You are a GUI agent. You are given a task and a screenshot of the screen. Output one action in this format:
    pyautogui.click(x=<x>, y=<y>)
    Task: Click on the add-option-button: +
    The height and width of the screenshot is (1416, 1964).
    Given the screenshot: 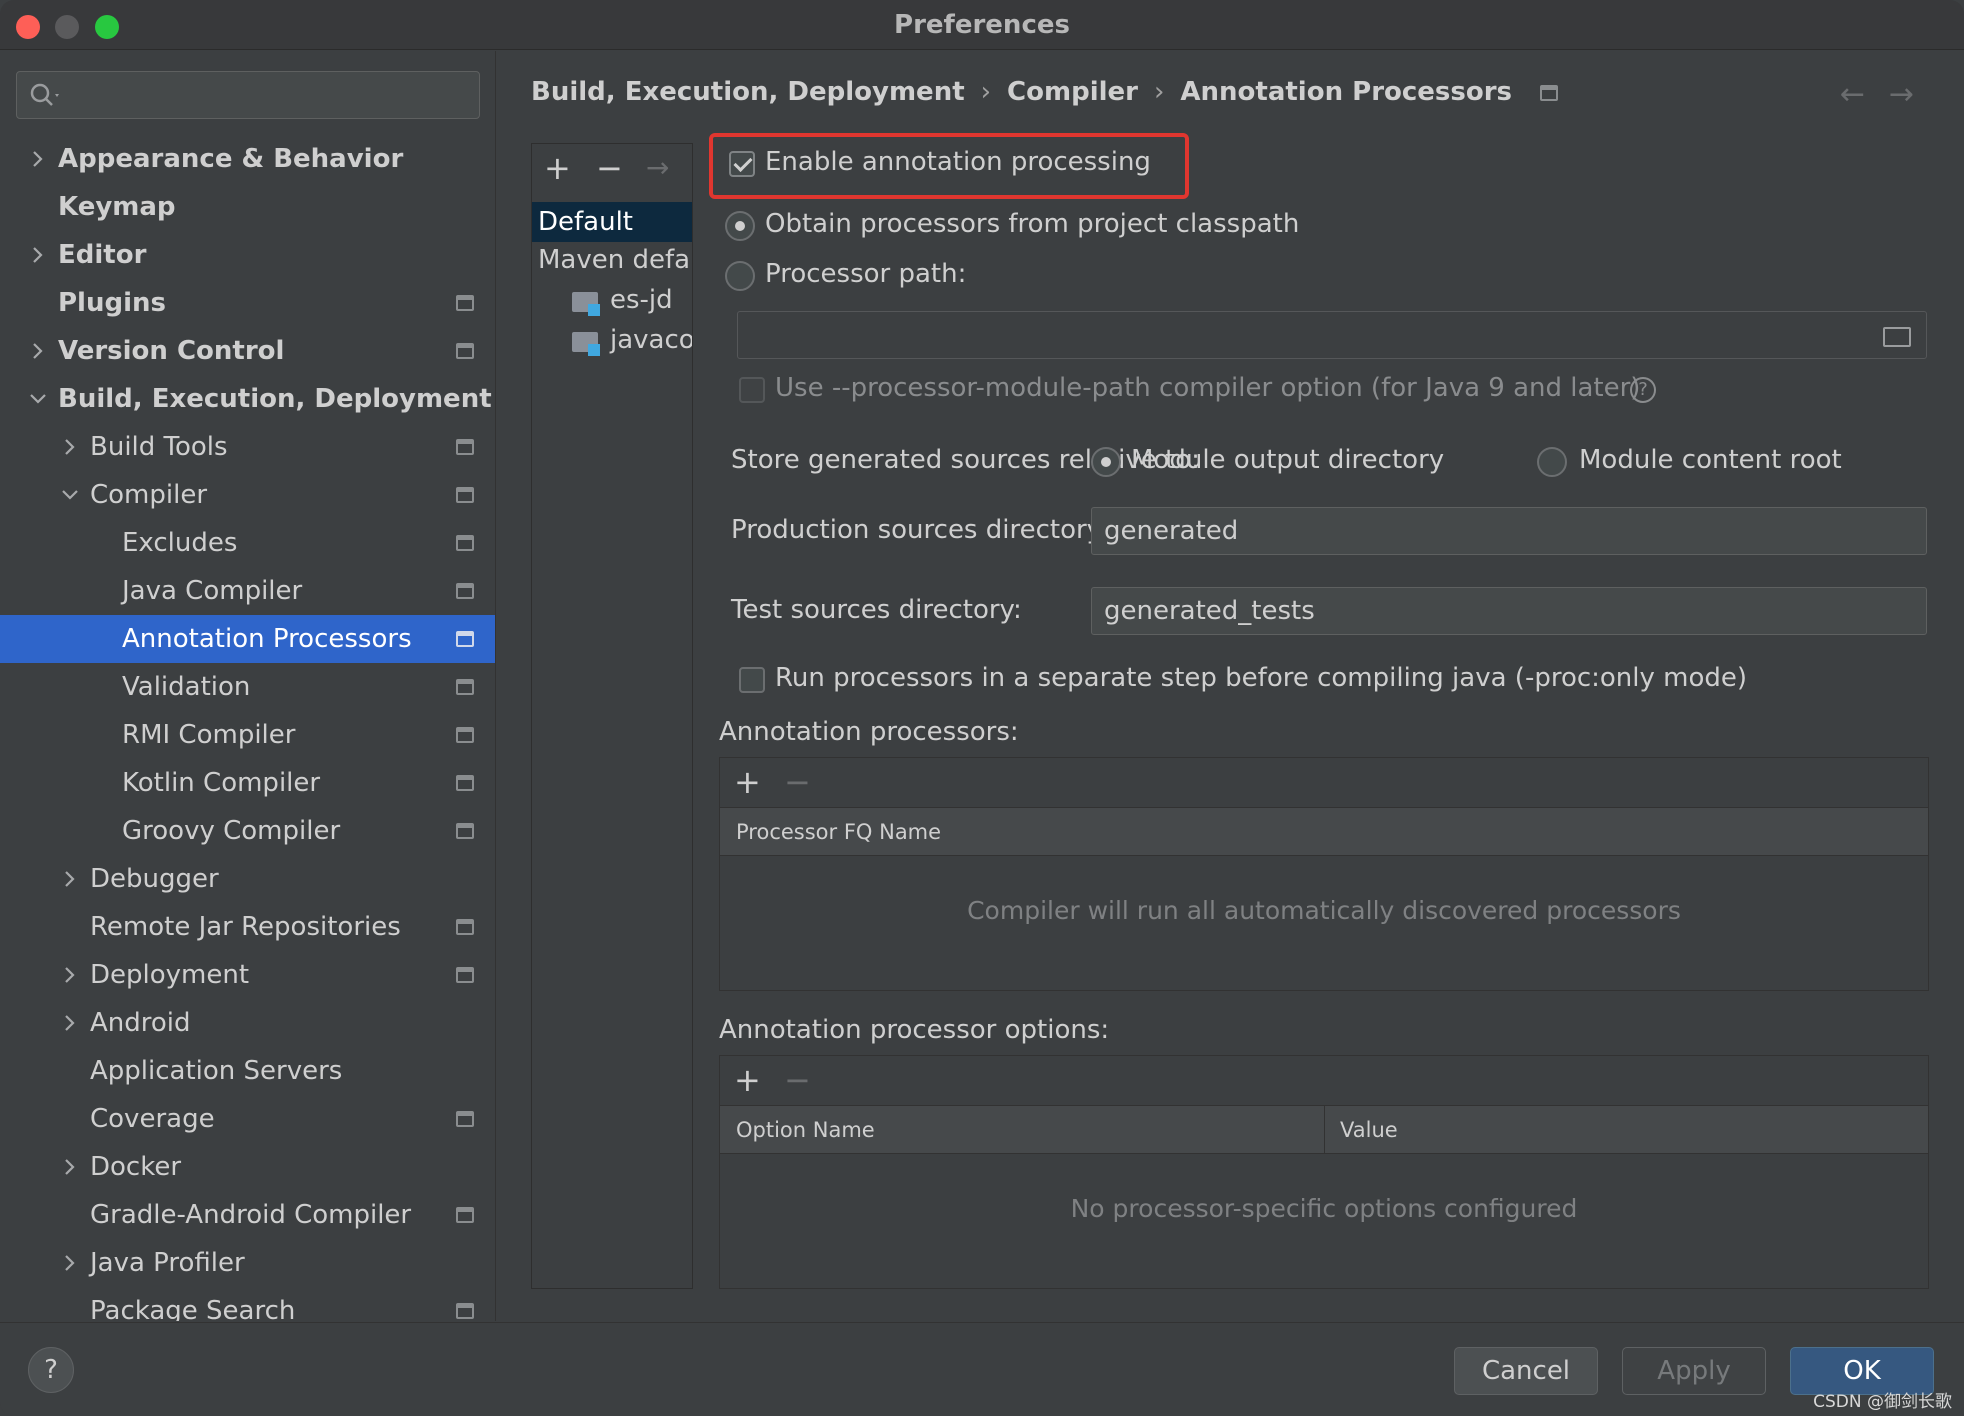 What is the action you would take?
    pyautogui.click(x=747, y=1080)
    